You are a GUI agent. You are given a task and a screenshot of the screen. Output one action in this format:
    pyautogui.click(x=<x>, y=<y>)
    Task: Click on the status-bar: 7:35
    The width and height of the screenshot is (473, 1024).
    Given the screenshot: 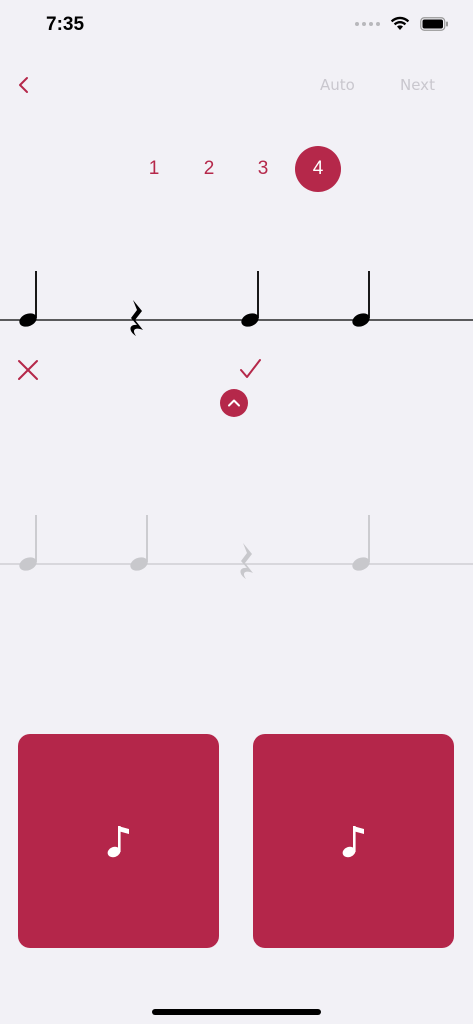 What is the action you would take?
    pyautogui.click(x=236, y=25)
    